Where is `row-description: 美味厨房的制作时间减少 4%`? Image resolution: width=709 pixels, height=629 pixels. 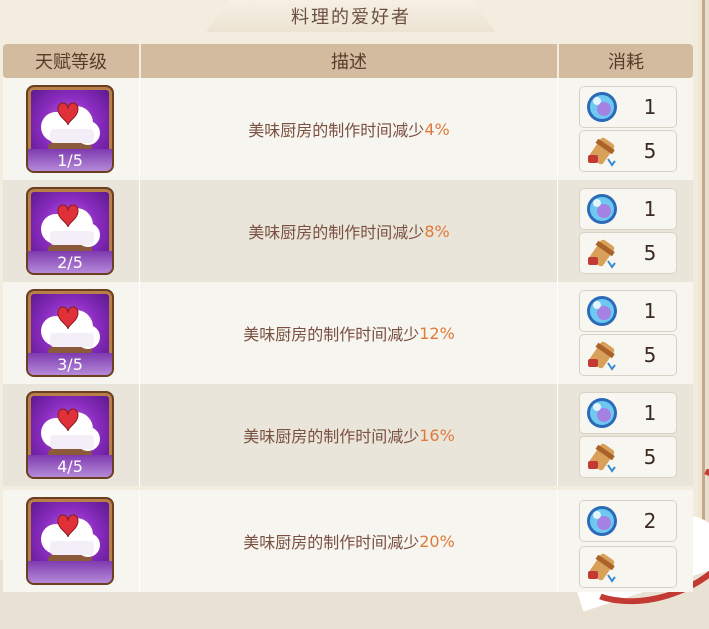
row-description: 美味厨房的制作时间减少 4% is located at coordinates (349, 129).